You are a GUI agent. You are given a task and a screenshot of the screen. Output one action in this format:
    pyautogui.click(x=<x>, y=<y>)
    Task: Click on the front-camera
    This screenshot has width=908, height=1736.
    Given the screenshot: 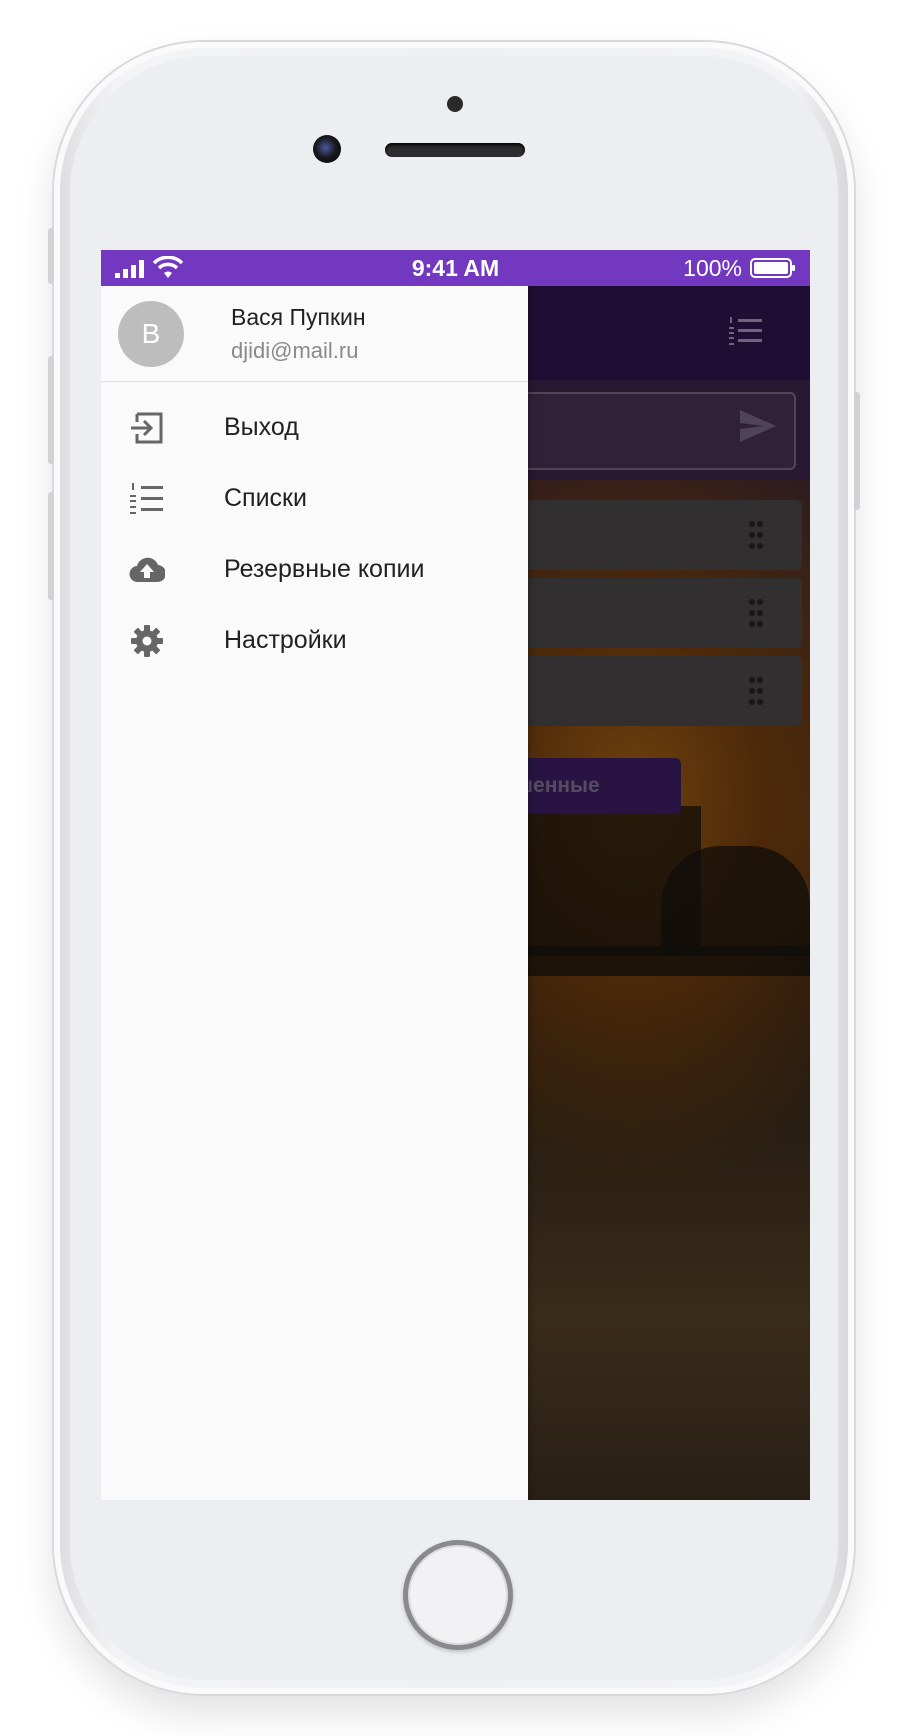 What is the action you would take?
    pyautogui.click(x=327, y=149)
    